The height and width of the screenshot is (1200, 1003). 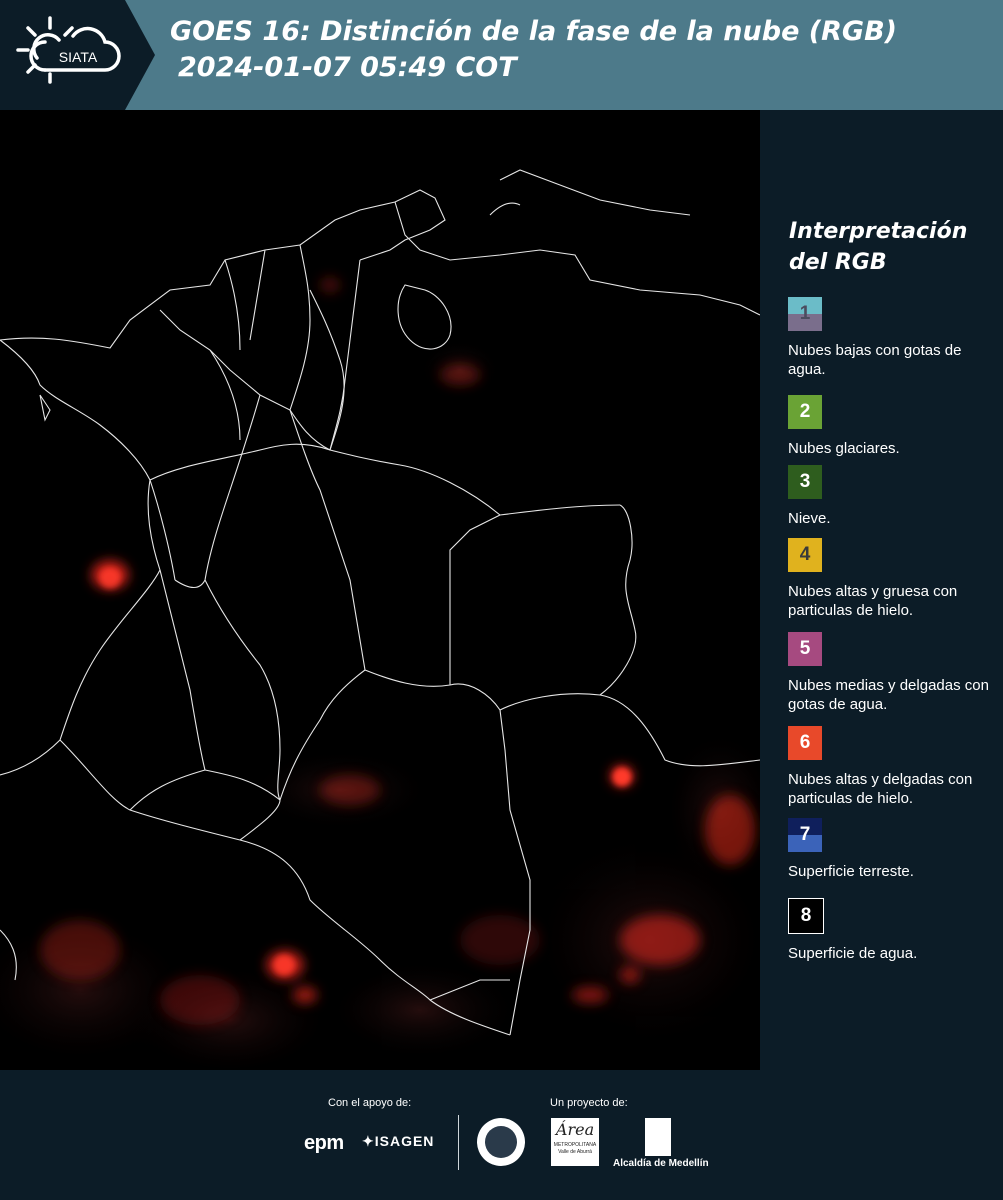 What do you see at coordinates (324, 1143) in the screenshot?
I see `epm-logo: epm` at bounding box center [324, 1143].